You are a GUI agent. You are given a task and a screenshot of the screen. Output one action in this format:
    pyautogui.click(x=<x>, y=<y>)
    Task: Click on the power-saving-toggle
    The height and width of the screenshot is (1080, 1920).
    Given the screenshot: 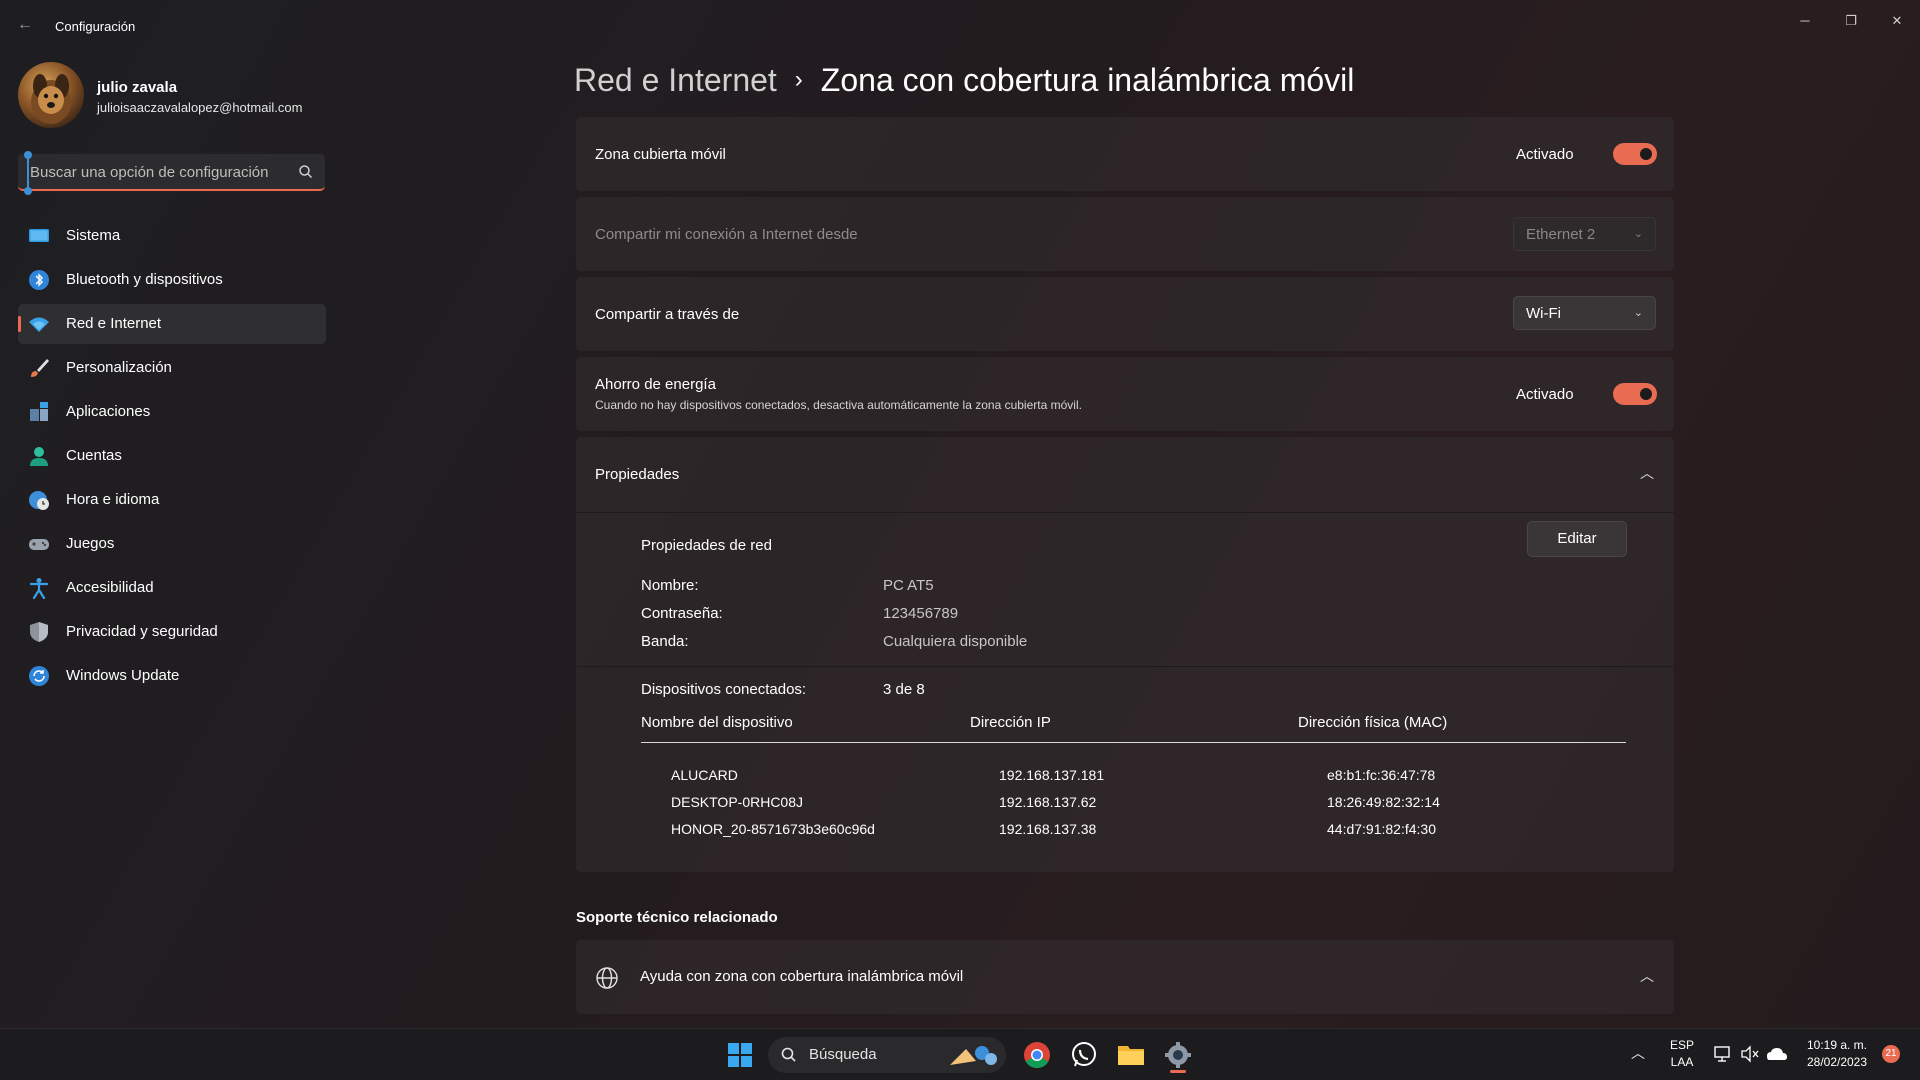 What is the action you would take?
    pyautogui.click(x=1635, y=394)
    